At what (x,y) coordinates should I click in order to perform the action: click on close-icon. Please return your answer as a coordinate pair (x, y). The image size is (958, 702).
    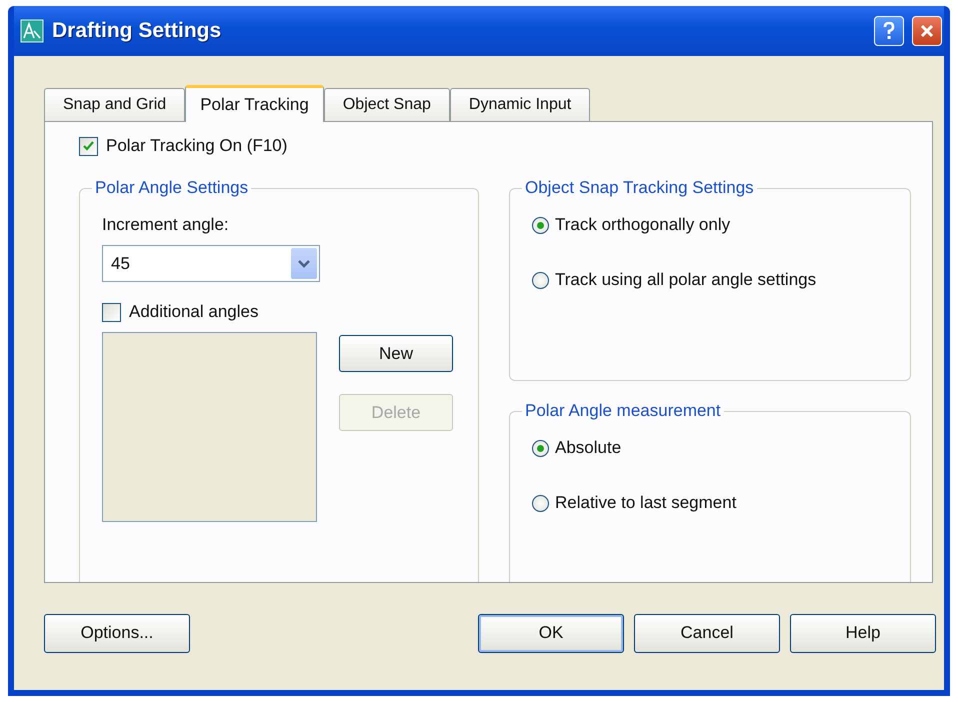
    Looking at the image, I should click on (927, 31).